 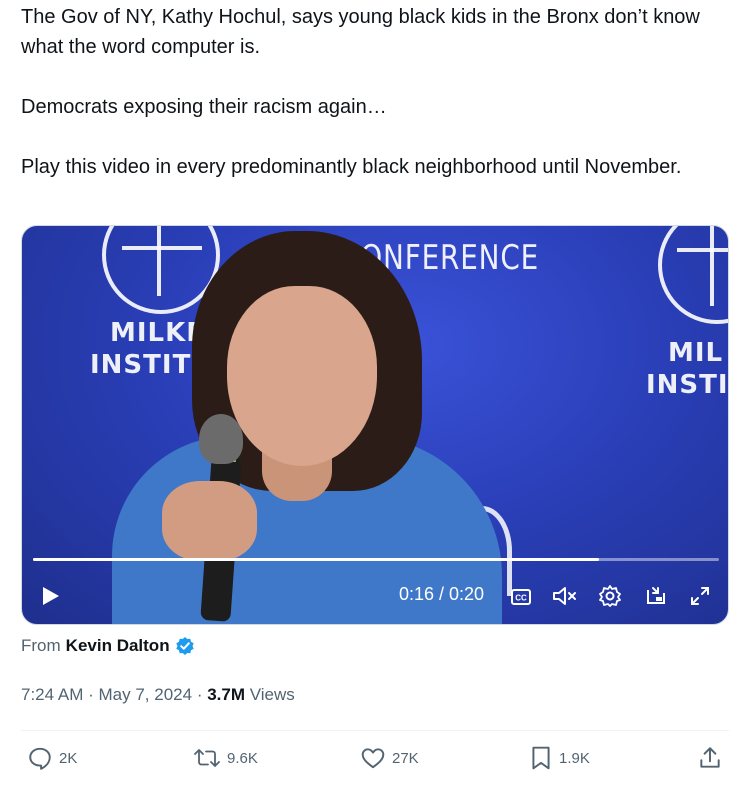 I want to click on share-button, so click(x=710, y=758).